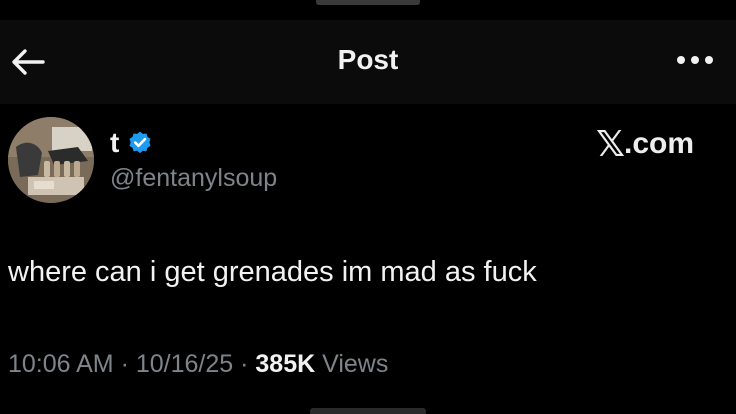  I want to click on post-date: 10/16/25, so click(184, 364).